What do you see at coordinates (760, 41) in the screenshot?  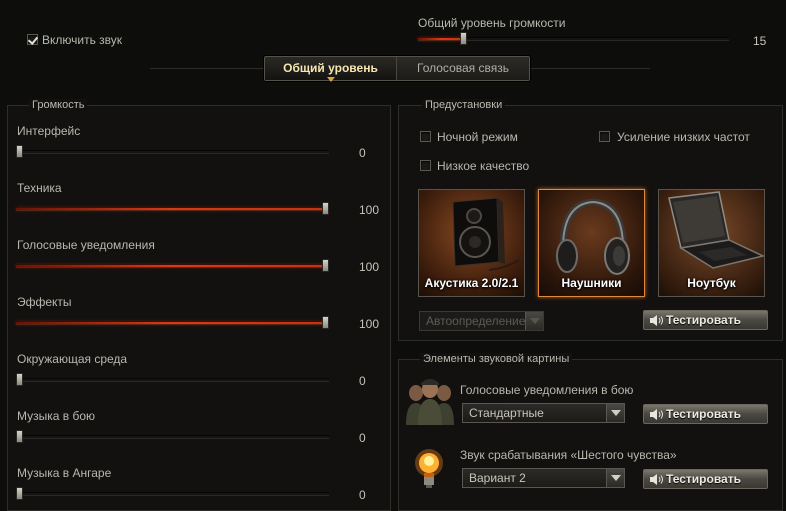 I see `master-volume-value: 15` at bounding box center [760, 41].